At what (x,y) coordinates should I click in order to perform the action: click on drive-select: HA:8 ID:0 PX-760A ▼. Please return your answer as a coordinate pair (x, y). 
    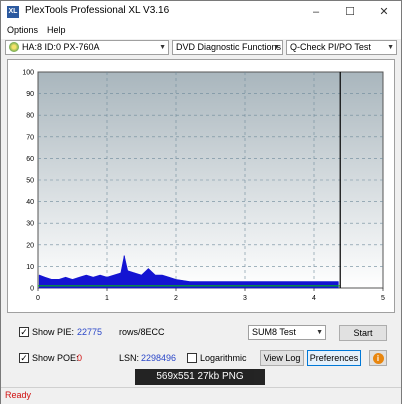
    Looking at the image, I should click on (87, 47).